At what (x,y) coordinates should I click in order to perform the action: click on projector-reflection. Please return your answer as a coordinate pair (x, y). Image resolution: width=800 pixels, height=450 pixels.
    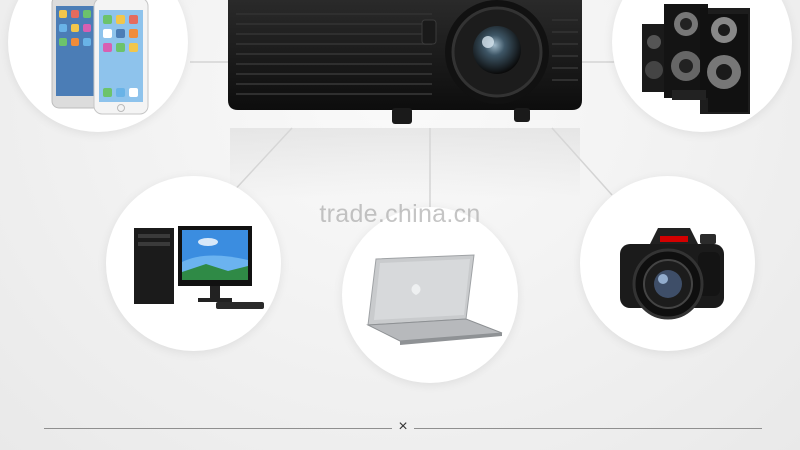
    Looking at the image, I should click on (405, 163).